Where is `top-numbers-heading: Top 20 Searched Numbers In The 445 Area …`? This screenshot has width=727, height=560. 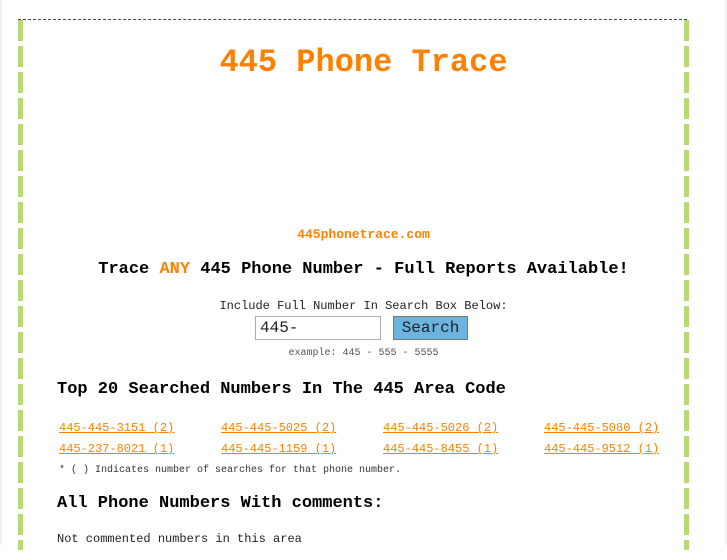
top-numbers-heading: Top 20 Searched Numbers In The 445 Area … is located at coordinates (281, 389).